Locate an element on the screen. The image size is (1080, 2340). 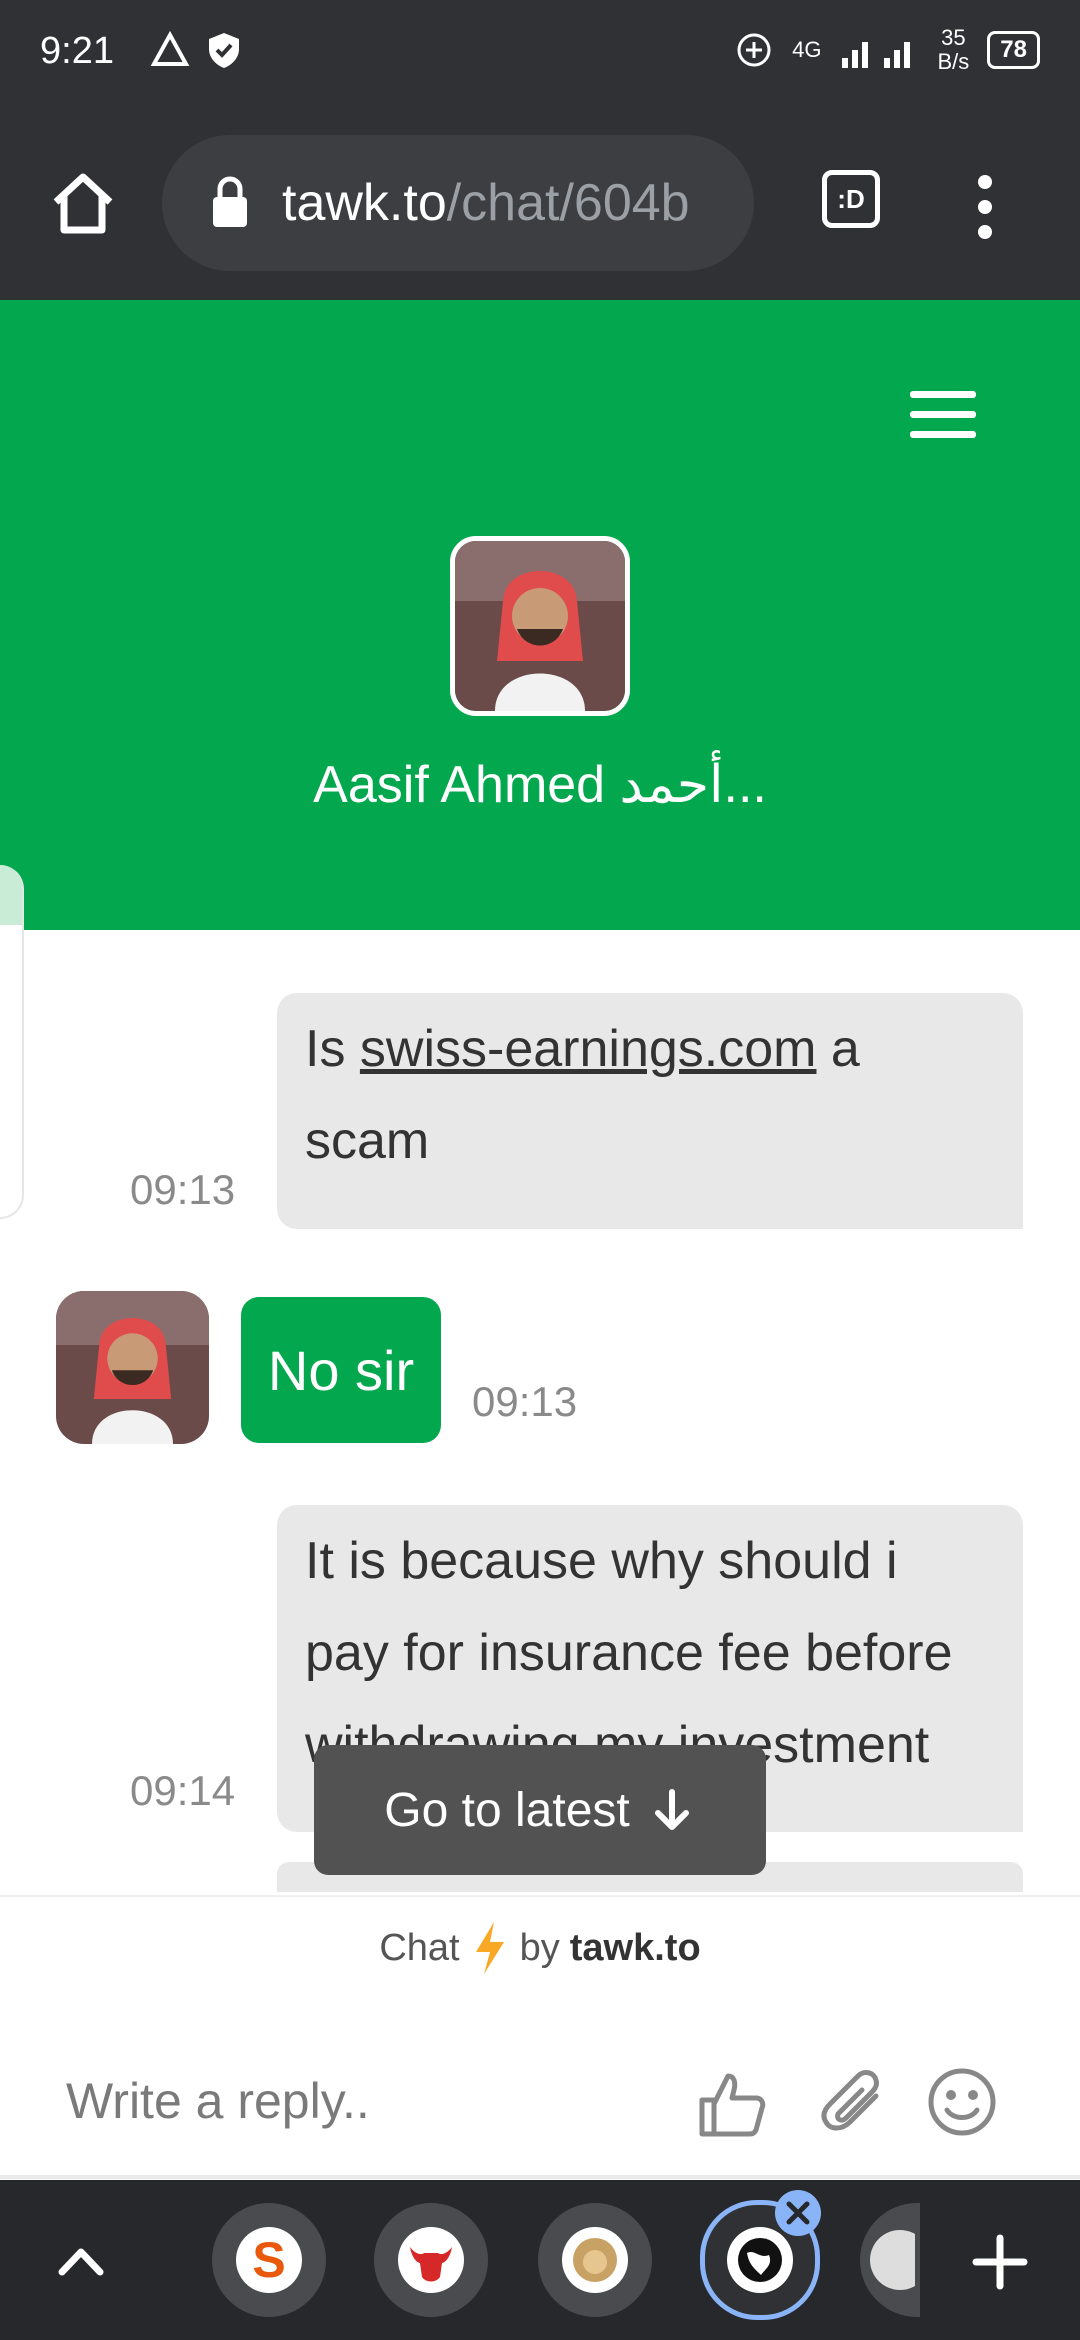
attachment-icon is located at coordinates (854, 2102).